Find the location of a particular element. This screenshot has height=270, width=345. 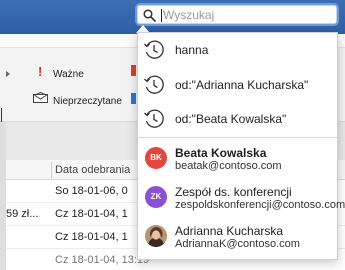

important-button: Ważne is located at coordinates (68, 74).